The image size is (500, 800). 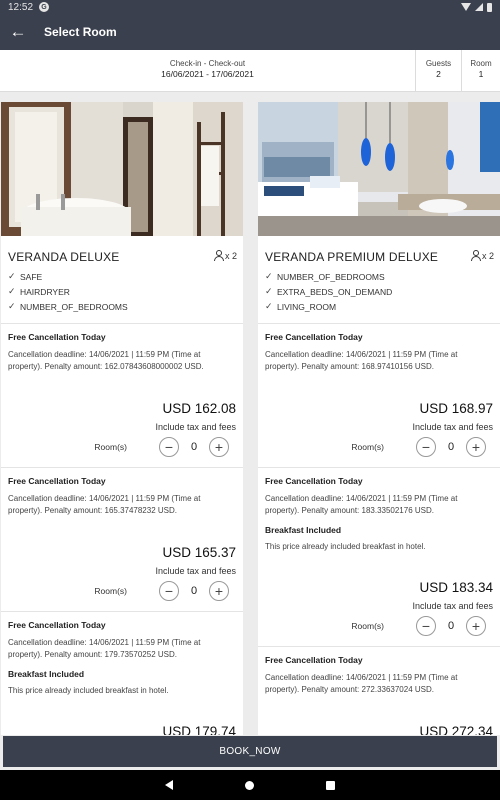 What do you see at coordinates (207, 63) in the screenshot?
I see `dates-label: Check-in - Check-out` at bounding box center [207, 63].